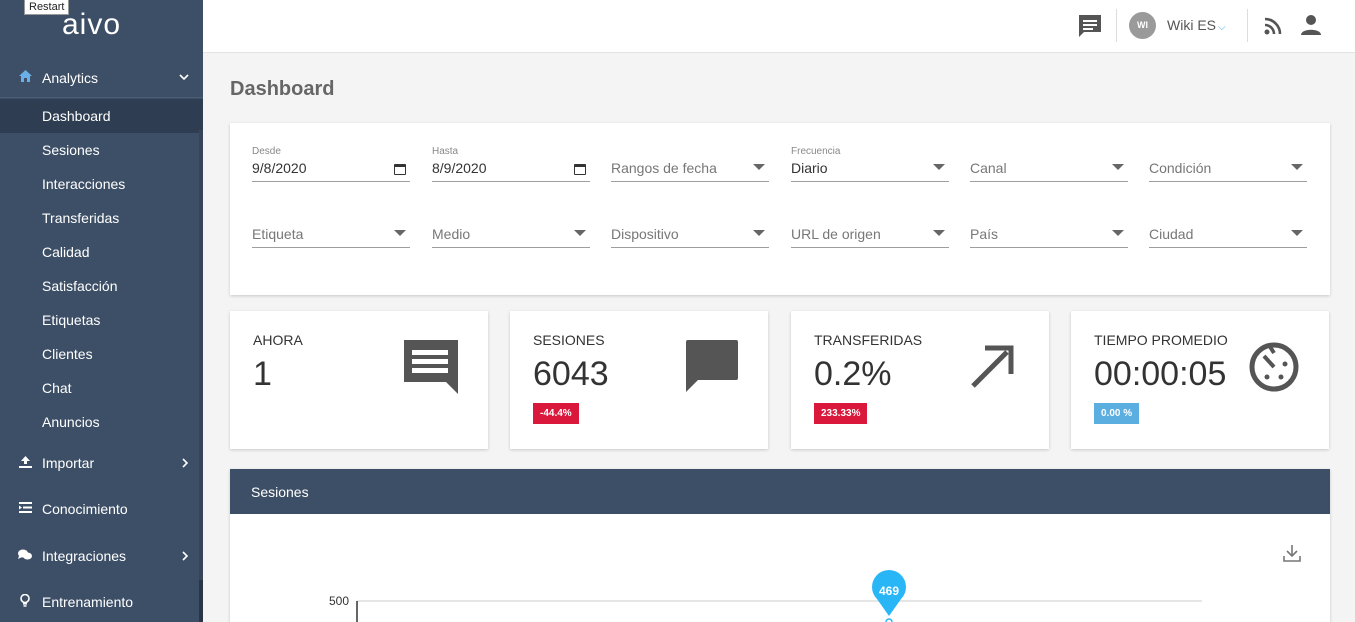 The image size is (1355, 622). What do you see at coordinates (711, 367) in the screenshot?
I see `comment-icon` at bounding box center [711, 367].